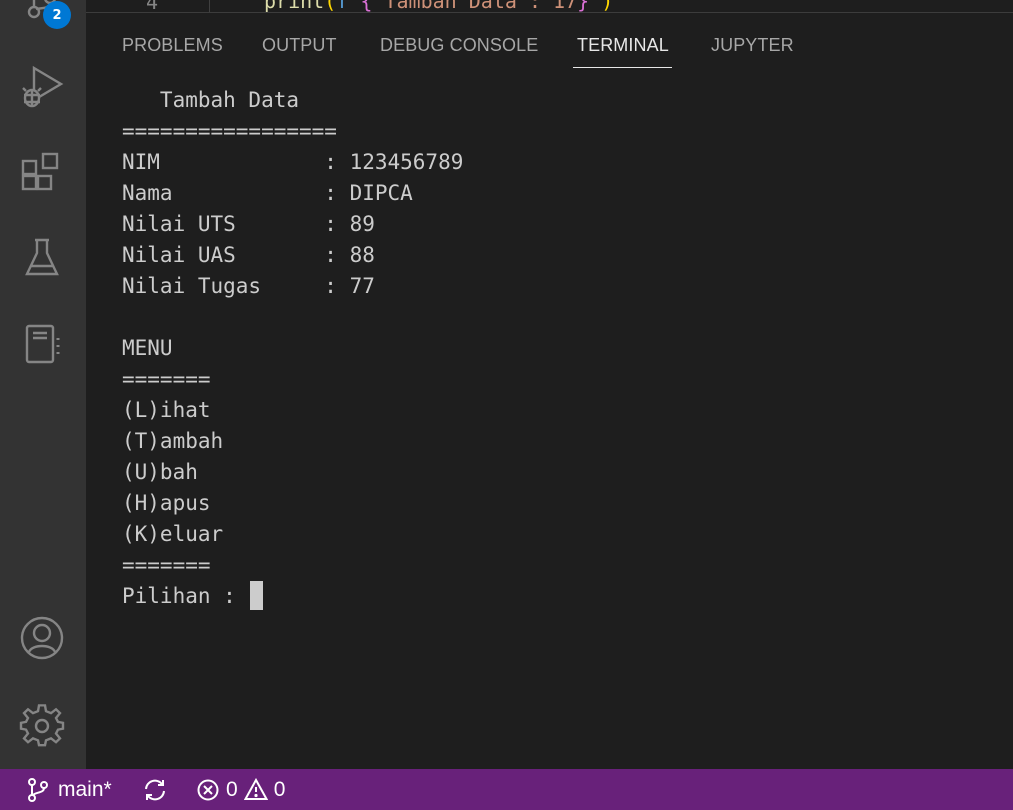  I want to click on terminal-prompt-line: Pilihan :, so click(562, 596).